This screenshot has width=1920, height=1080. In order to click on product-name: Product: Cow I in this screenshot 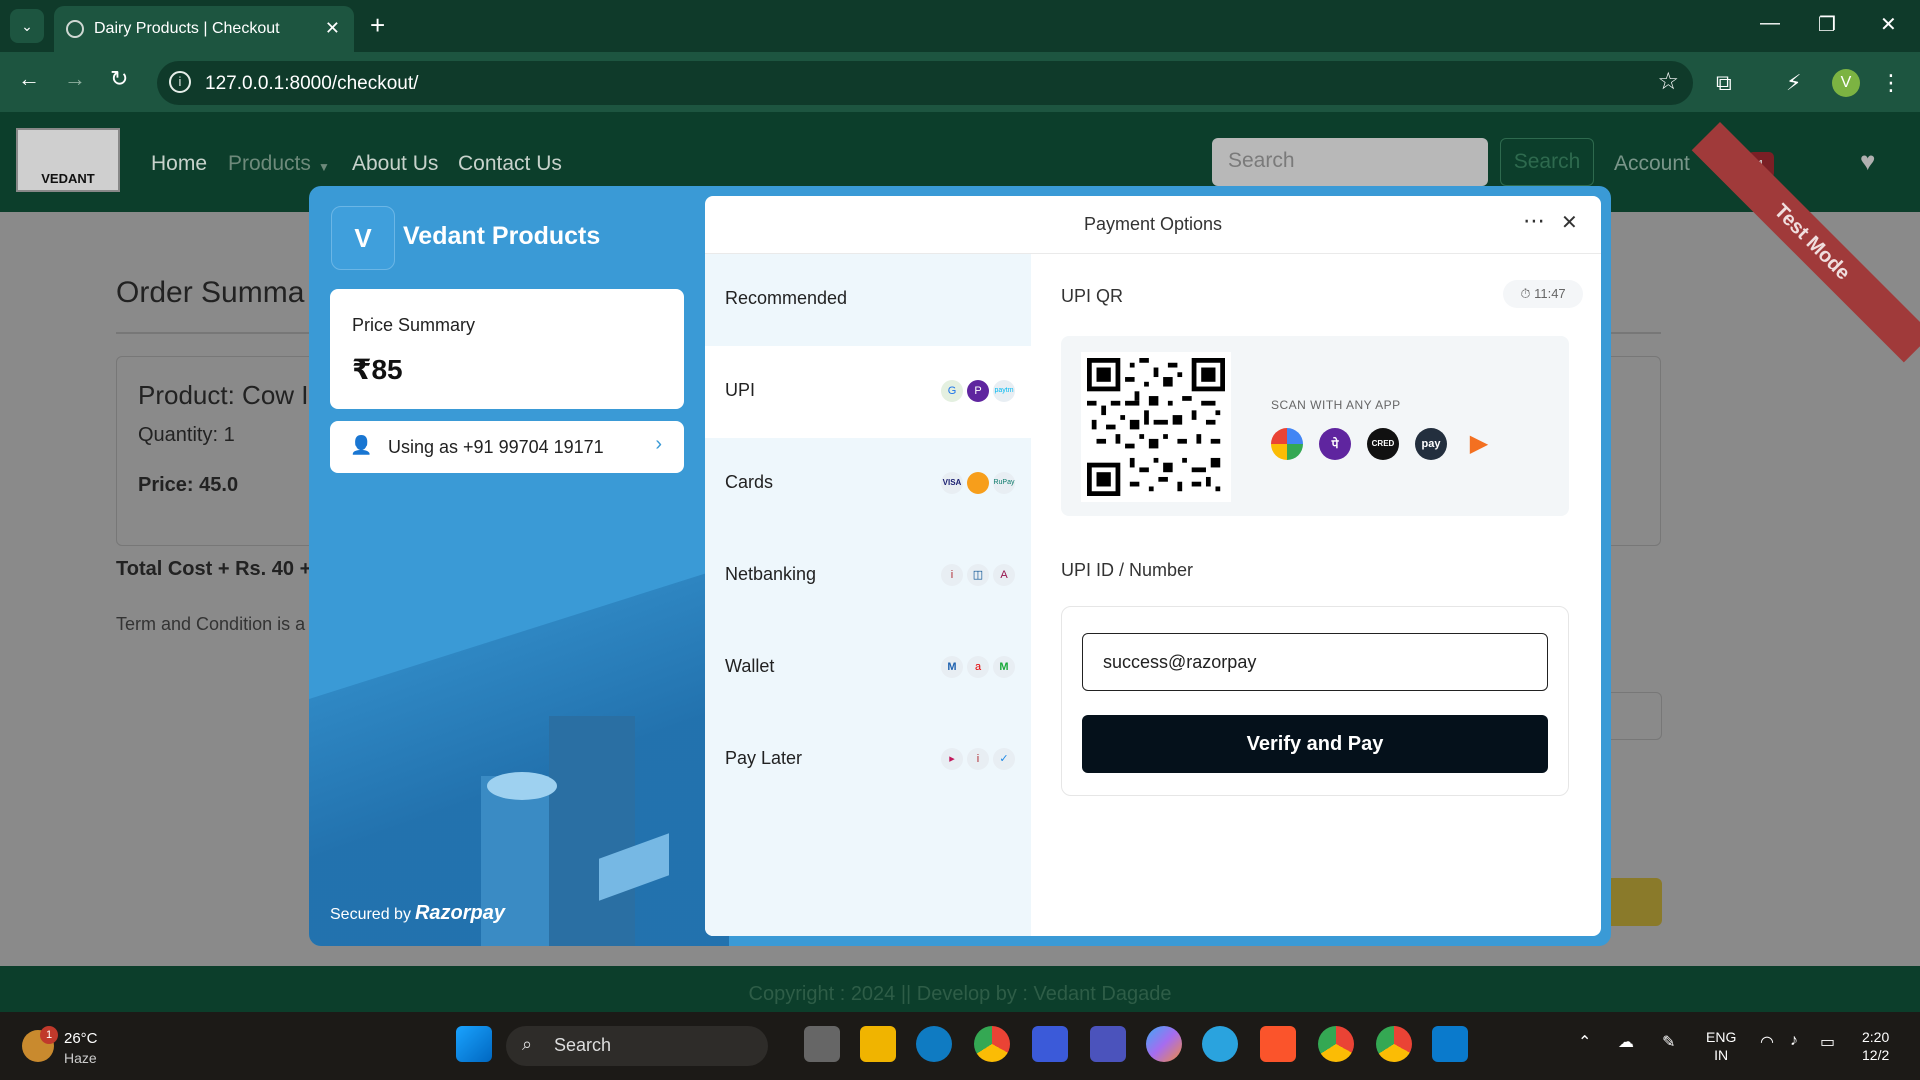, I will do `click(223, 395)`.